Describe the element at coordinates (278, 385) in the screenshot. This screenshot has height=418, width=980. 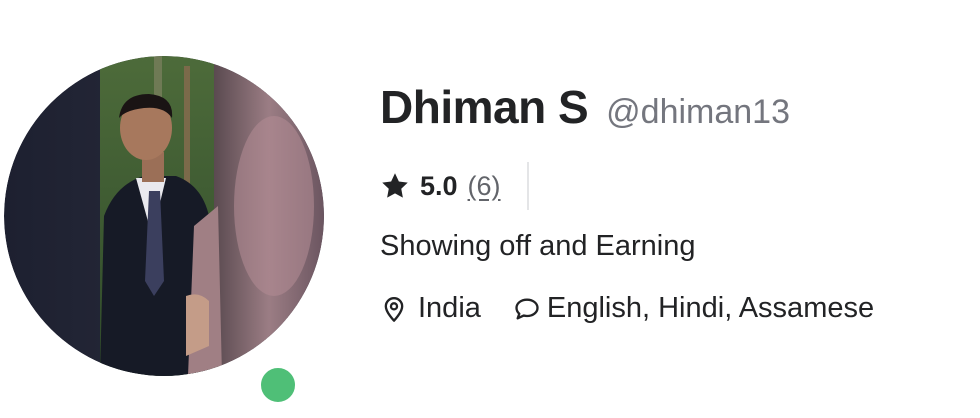
I see `online-status-dot` at that location.